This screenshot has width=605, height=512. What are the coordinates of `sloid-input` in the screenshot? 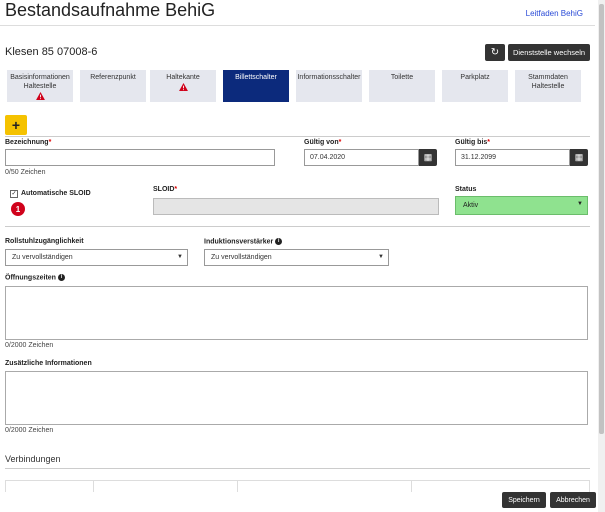 It's located at (296, 206).